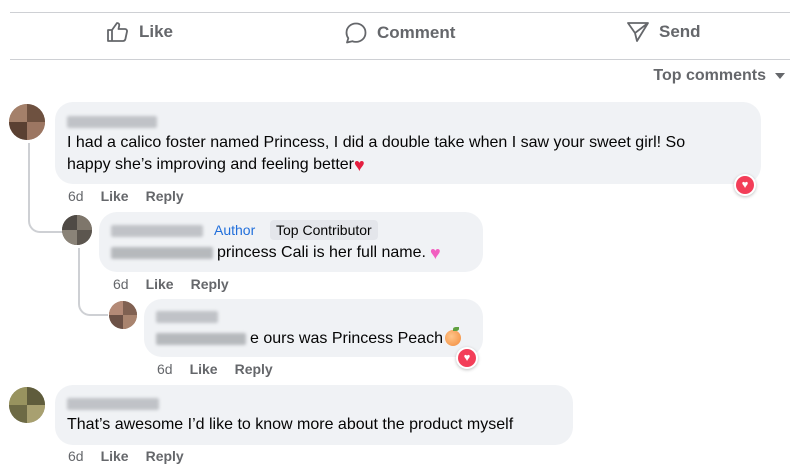  I want to click on send-button: Send, so click(663, 32).